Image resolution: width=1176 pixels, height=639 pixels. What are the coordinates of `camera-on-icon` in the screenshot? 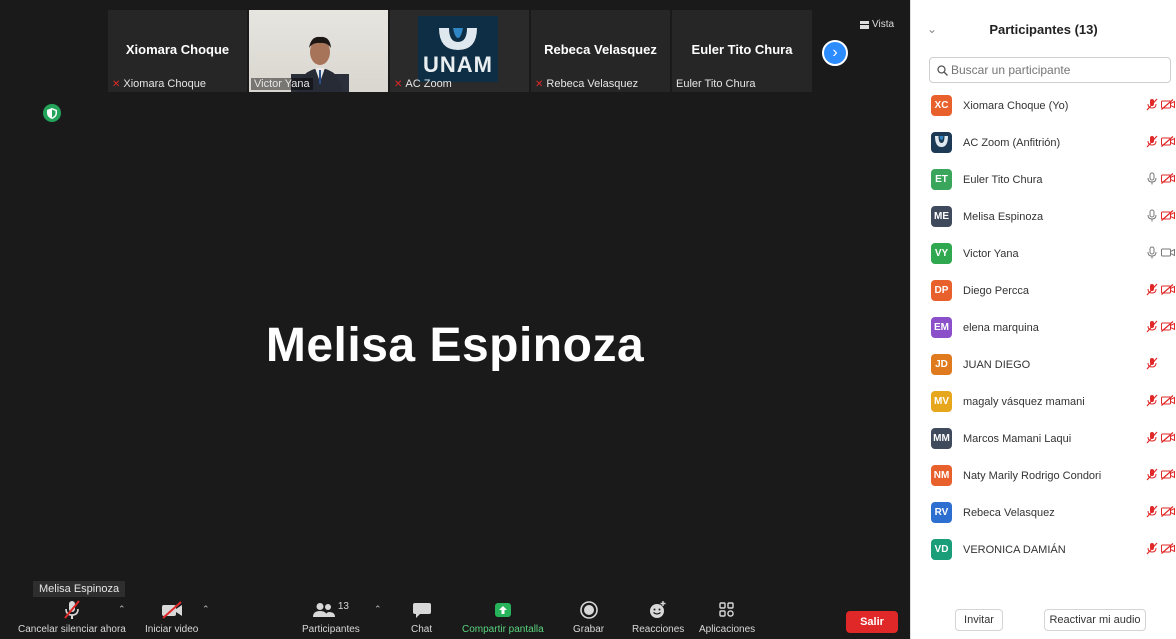 It's located at (1168, 254).